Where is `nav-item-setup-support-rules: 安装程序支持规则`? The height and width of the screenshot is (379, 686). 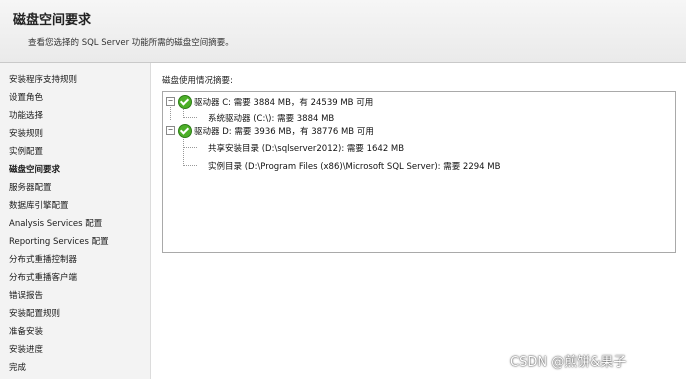 nav-item-setup-support-rules: 安装程序支持规则 is located at coordinates (43, 79).